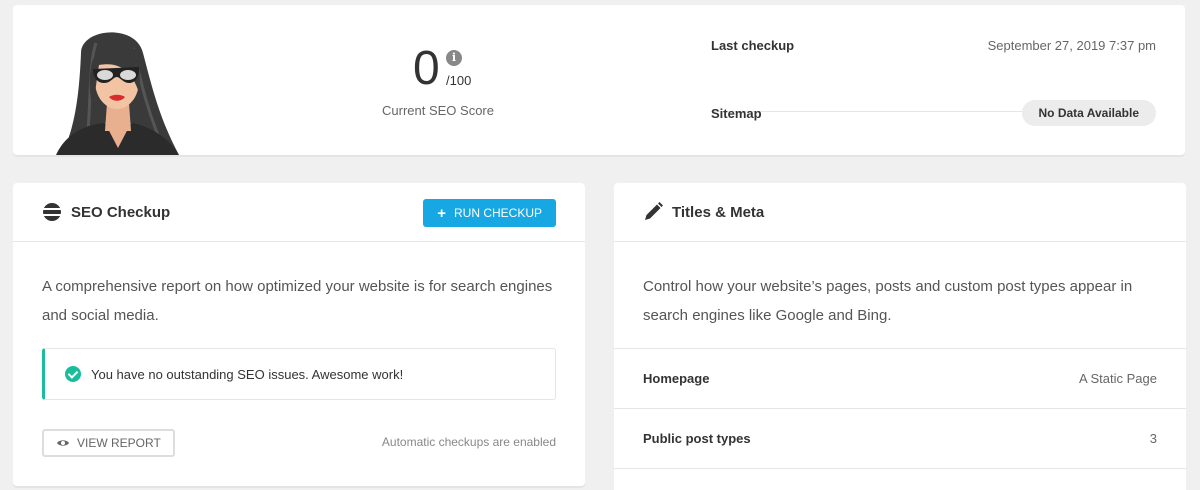  What do you see at coordinates (459, 80) in the screenshot?
I see `score-max: /100` at bounding box center [459, 80].